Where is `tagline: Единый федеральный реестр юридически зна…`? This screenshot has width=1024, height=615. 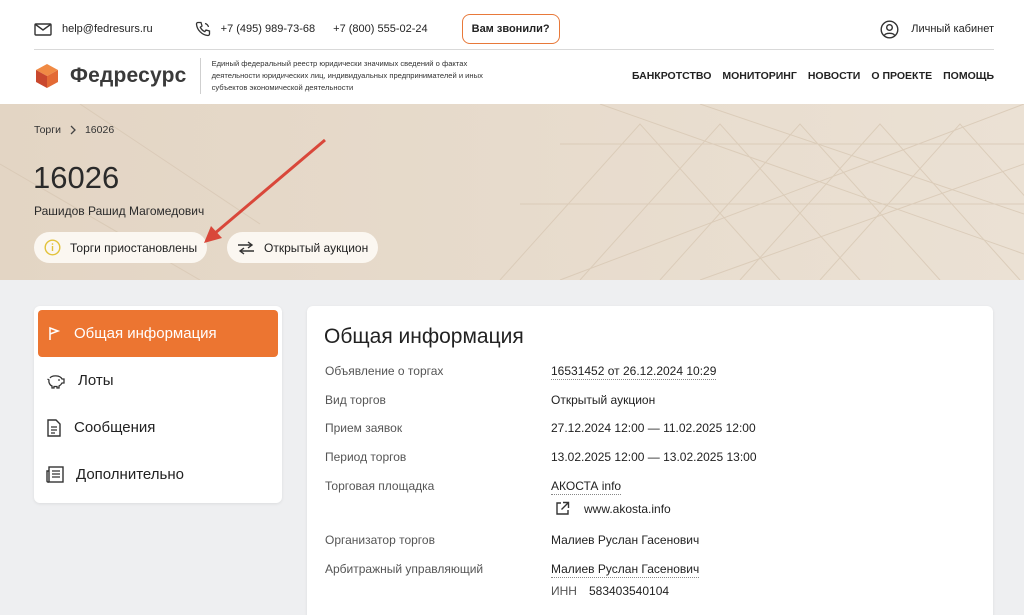
tagline: Единый федеральный реестр юридически зна… is located at coordinates (347, 75).